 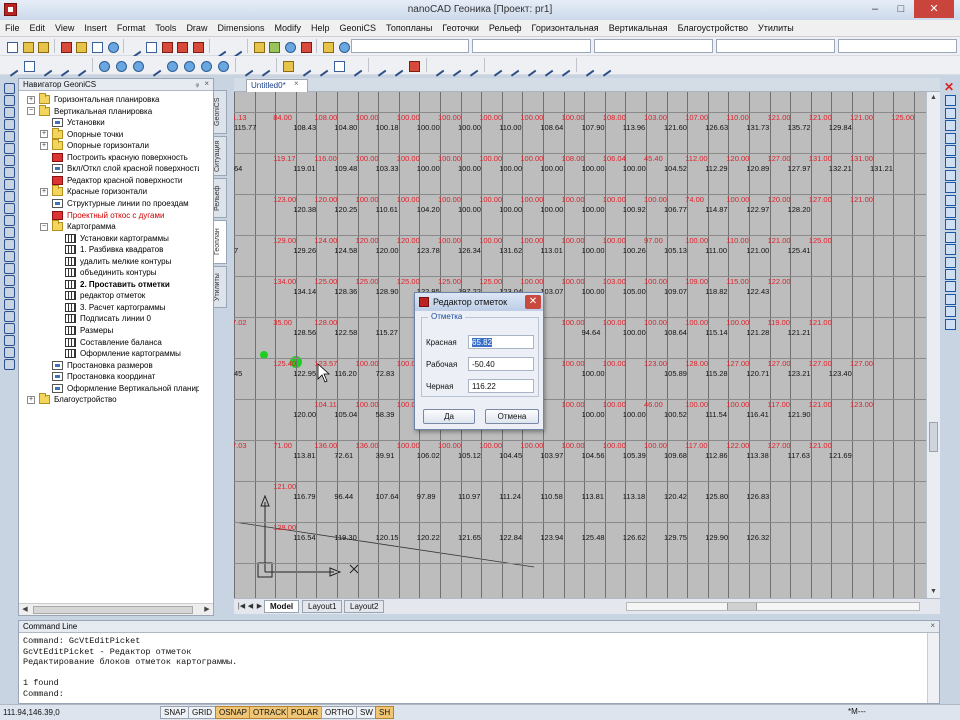 What do you see at coordinates (250, 606) in the screenshot?
I see `layout-nav-arrow-icon: ◀` at bounding box center [250, 606].